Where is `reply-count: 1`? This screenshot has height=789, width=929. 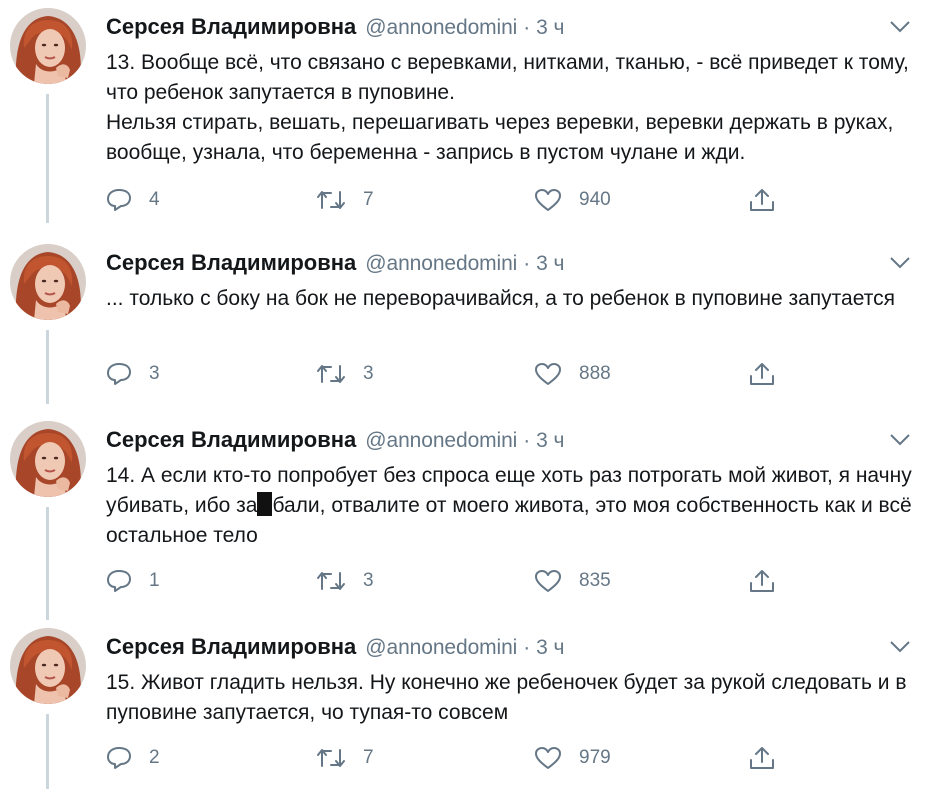 reply-count: 1 is located at coordinates (154, 580).